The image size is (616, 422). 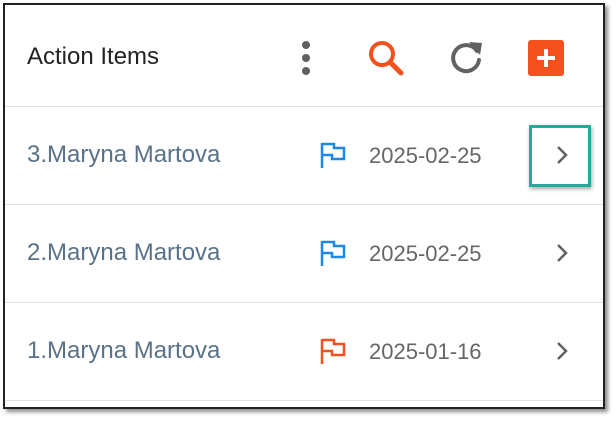 I want to click on item-date: 2025-01-16, so click(x=425, y=351).